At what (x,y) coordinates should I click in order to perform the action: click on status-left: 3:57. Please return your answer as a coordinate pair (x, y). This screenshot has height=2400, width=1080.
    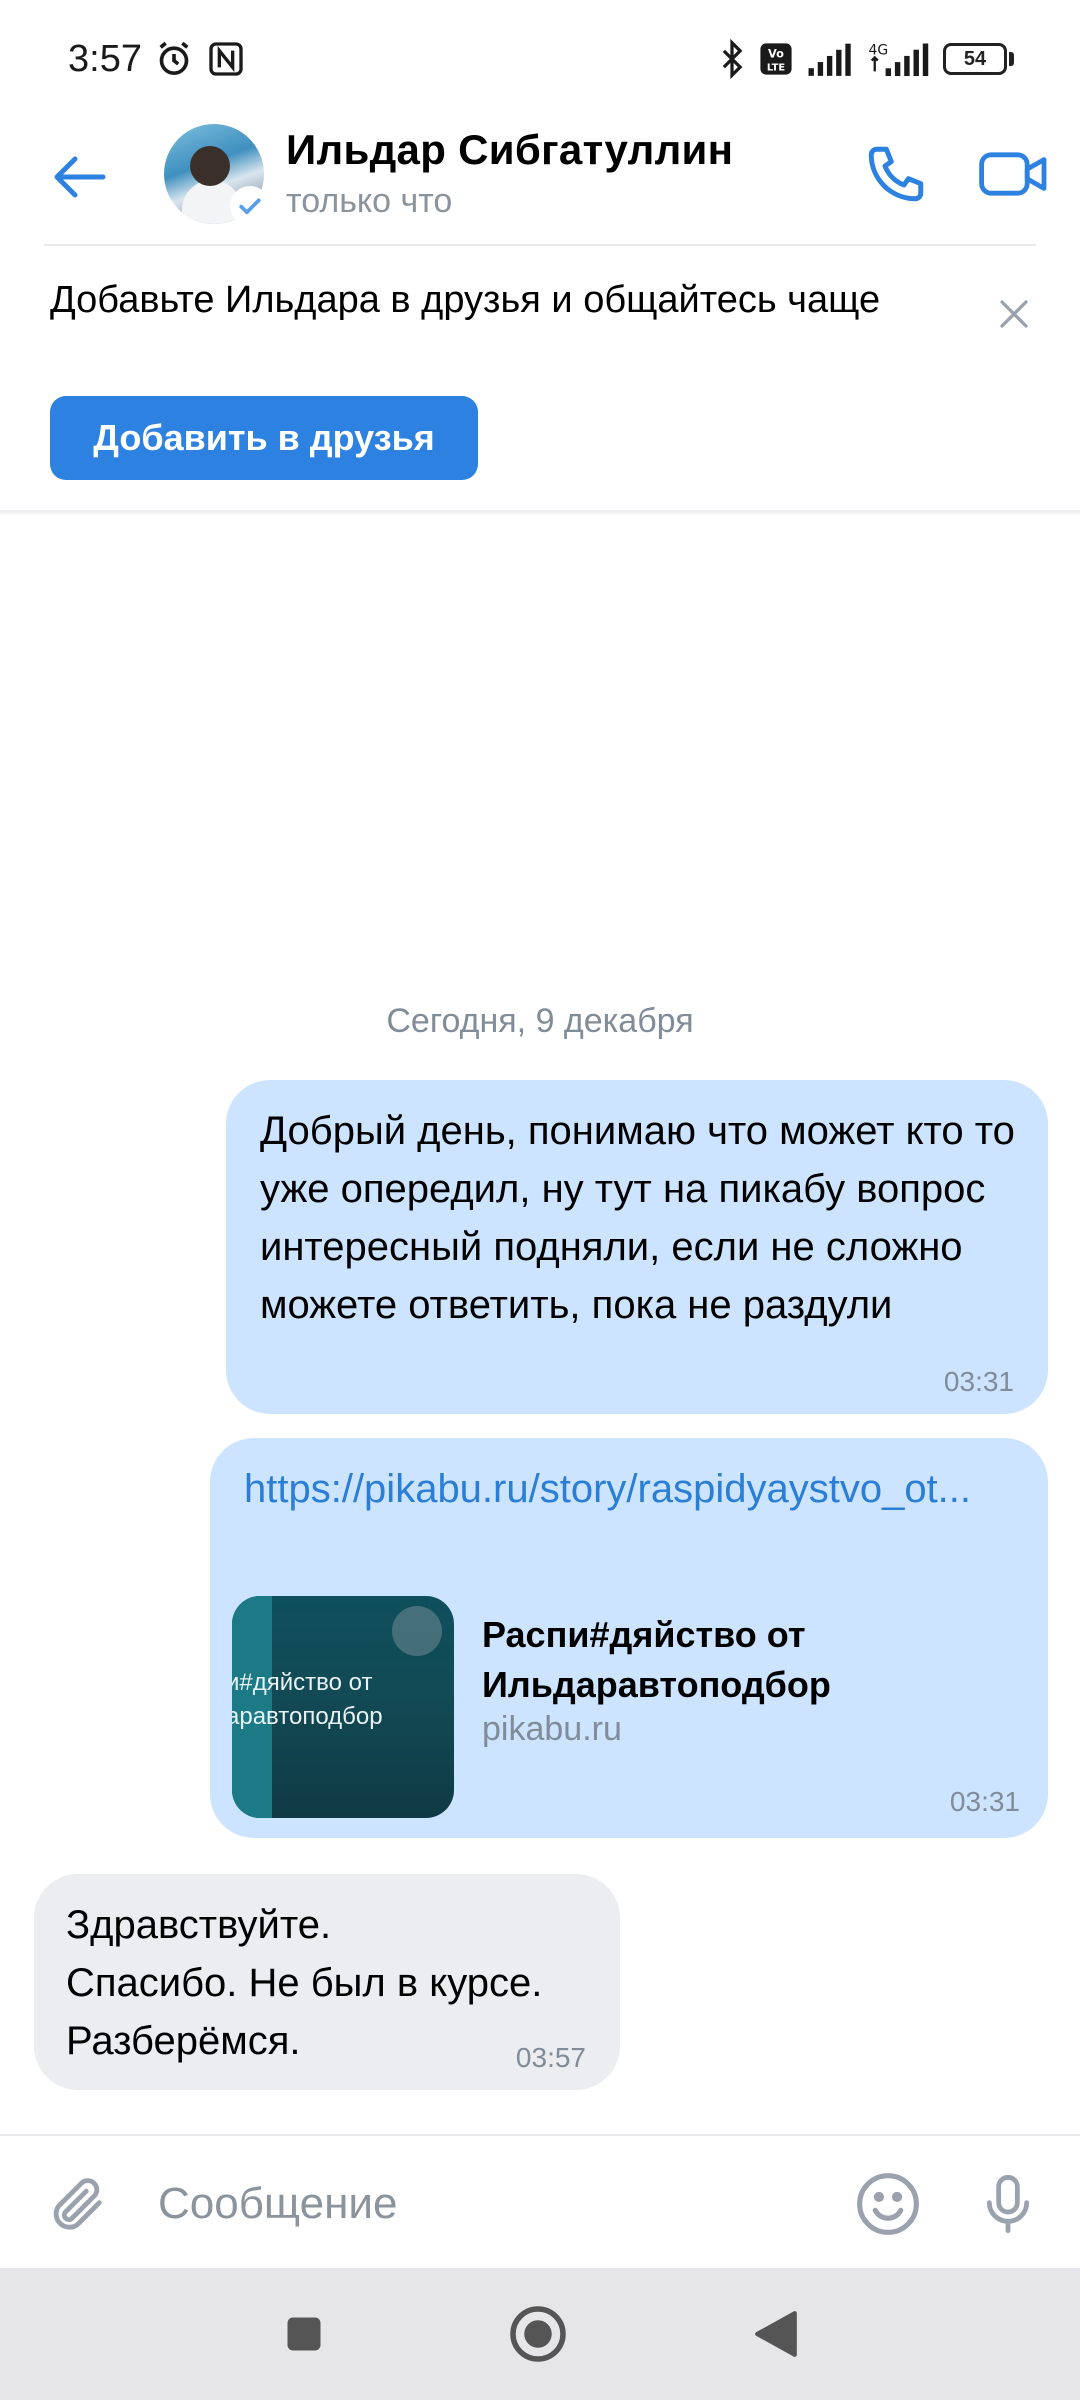
    Looking at the image, I should click on (157, 59).